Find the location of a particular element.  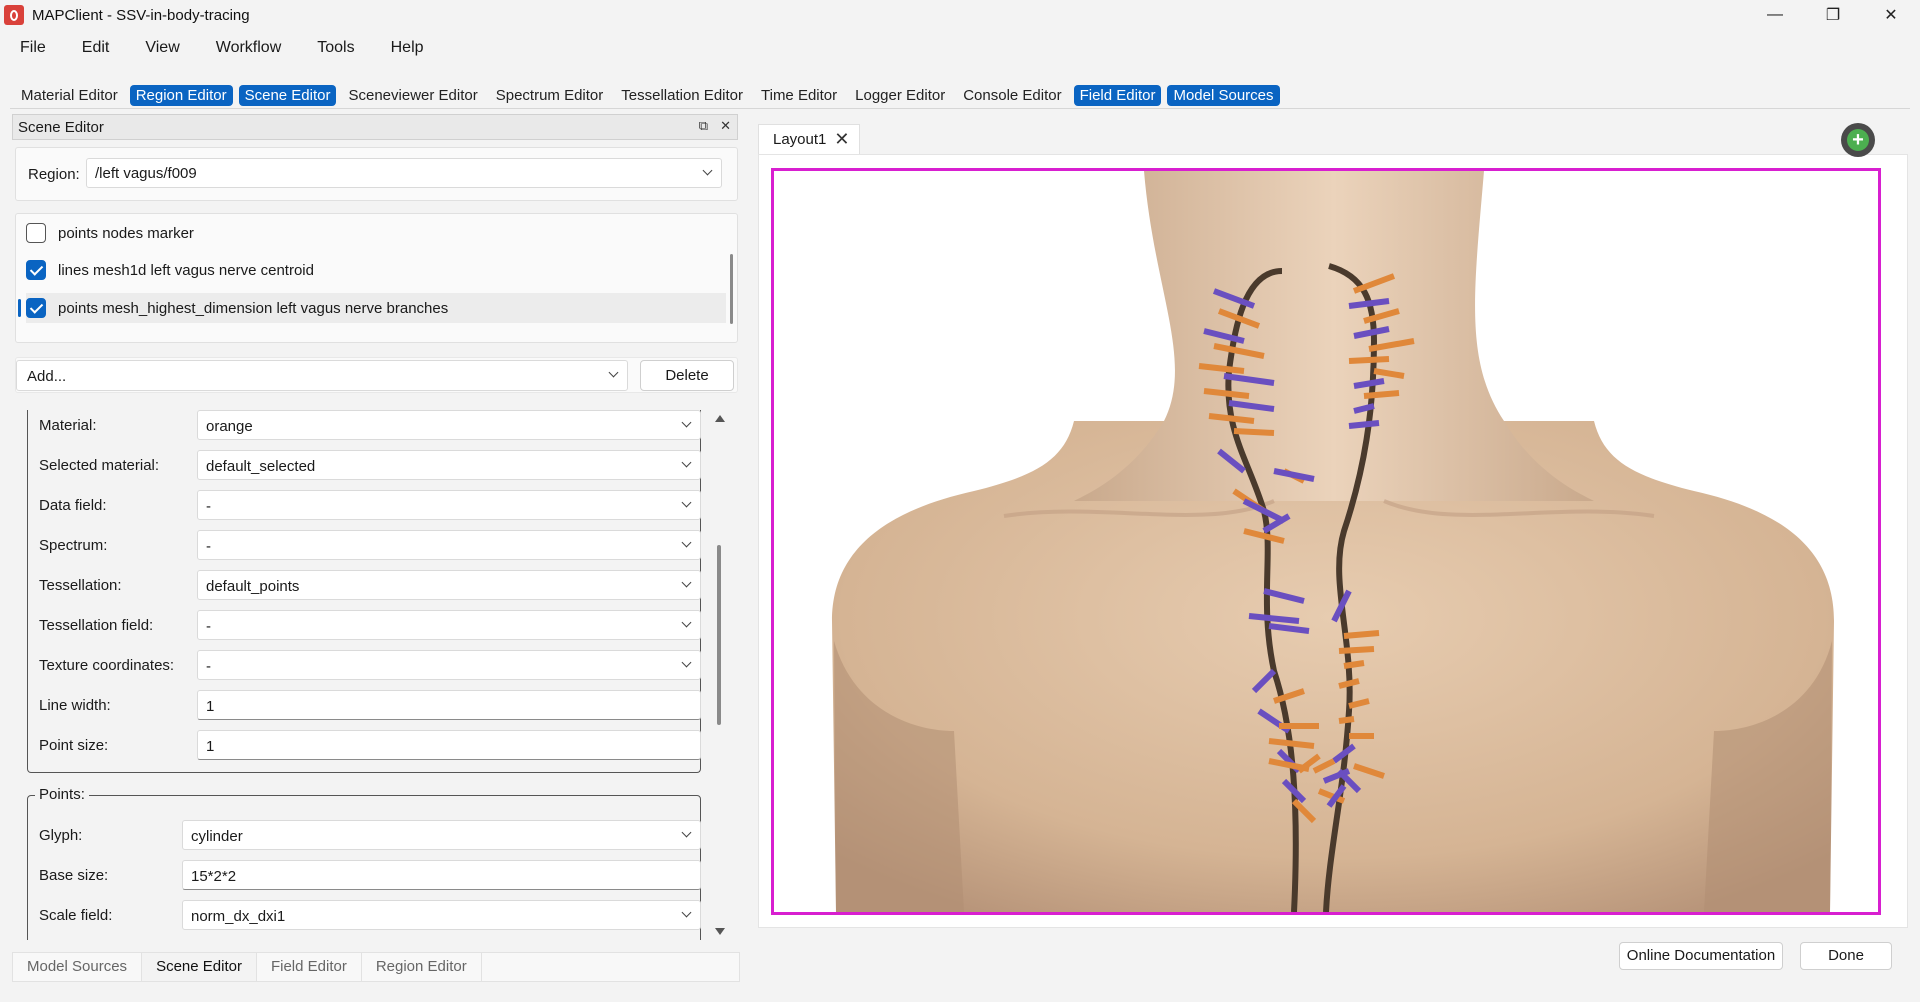

graphics-list-scrollbar is located at coordinates (731, 289).